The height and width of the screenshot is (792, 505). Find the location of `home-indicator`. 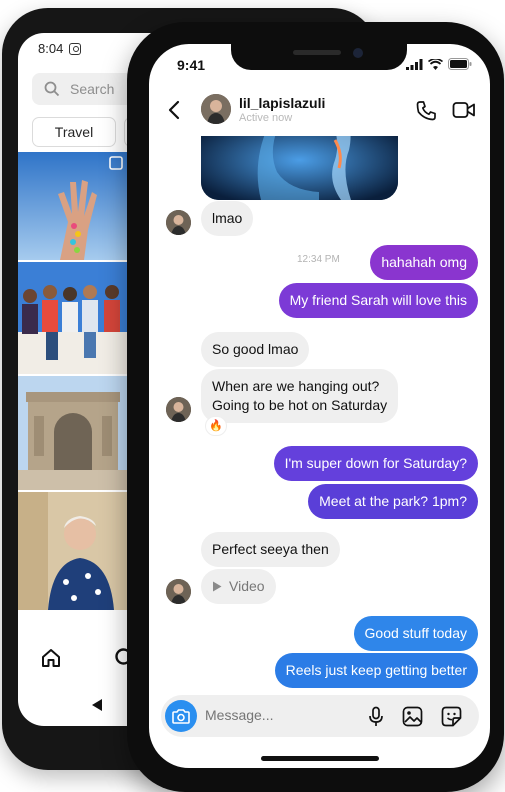

home-indicator is located at coordinates (320, 758).